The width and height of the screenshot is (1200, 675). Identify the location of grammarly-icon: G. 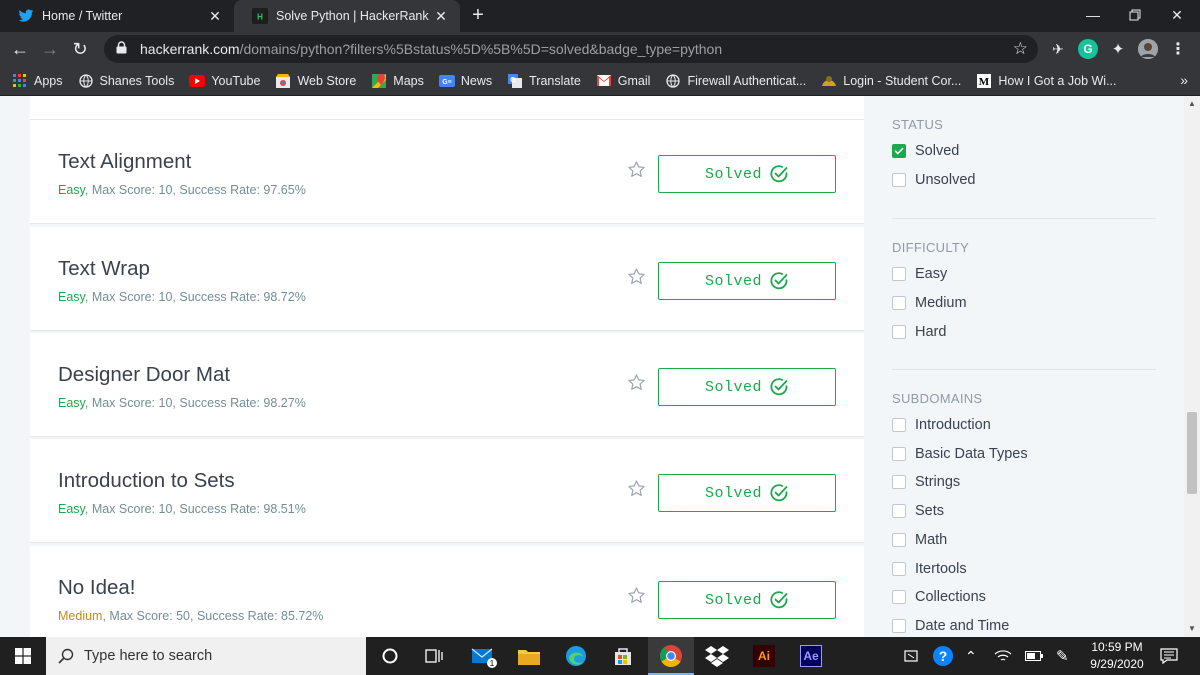
(1088, 49).